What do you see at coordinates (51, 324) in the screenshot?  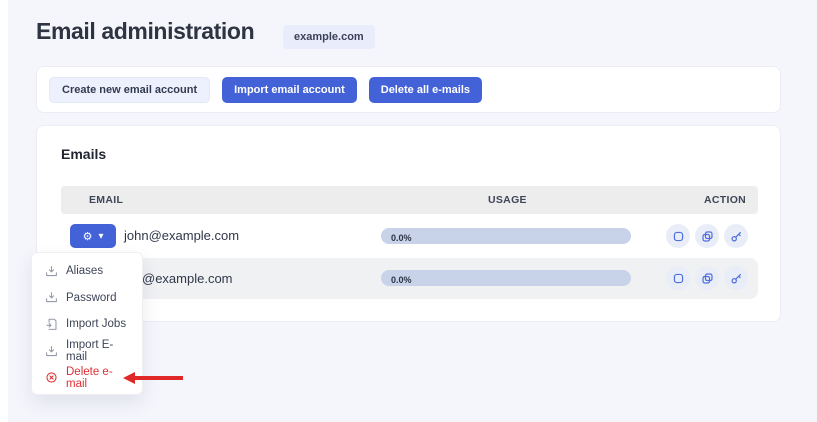 I see `import-document-icon` at bounding box center [51, 324].